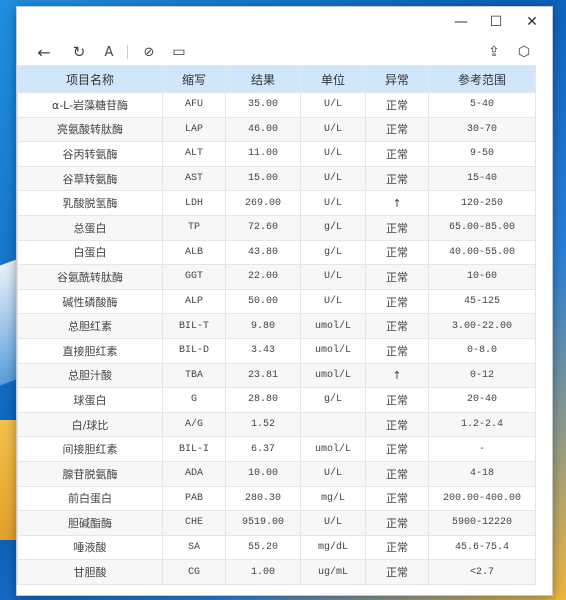 Image resolution: width=566 pixels, height=600 pixels. Describe the element at coordinates (482, 79) in the screenshot. I see `header-reference-range: 参考范围` at that location.